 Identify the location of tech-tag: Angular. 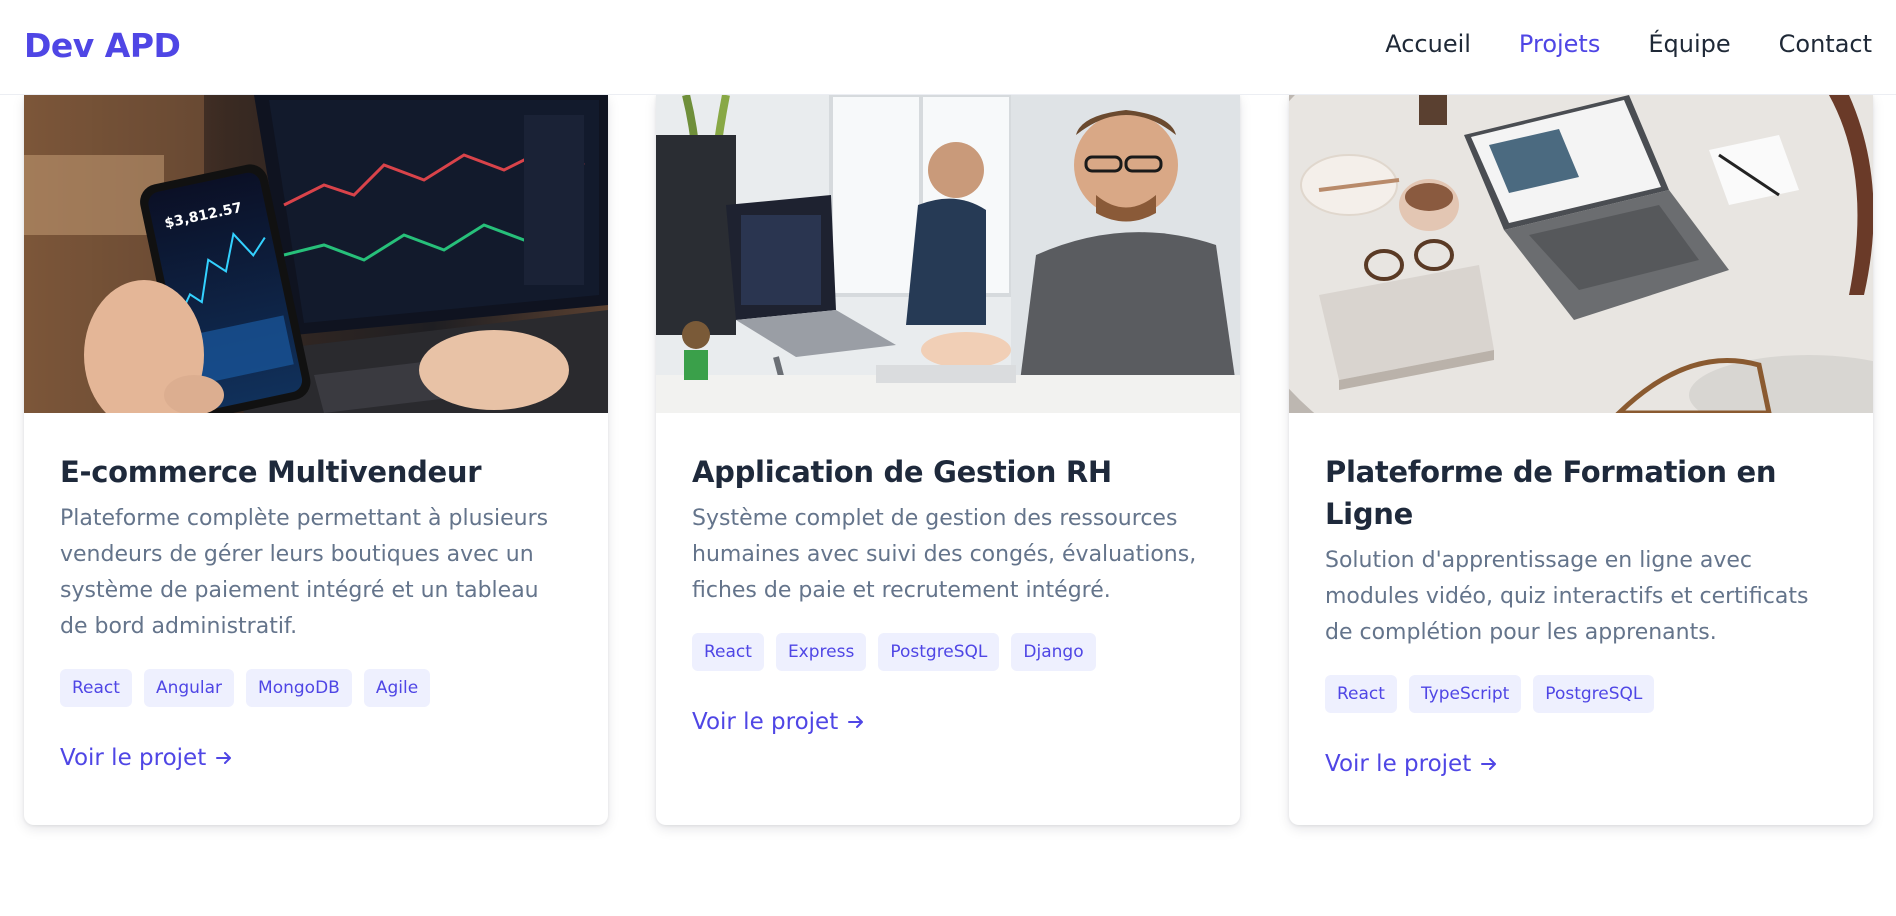
(189, 688).